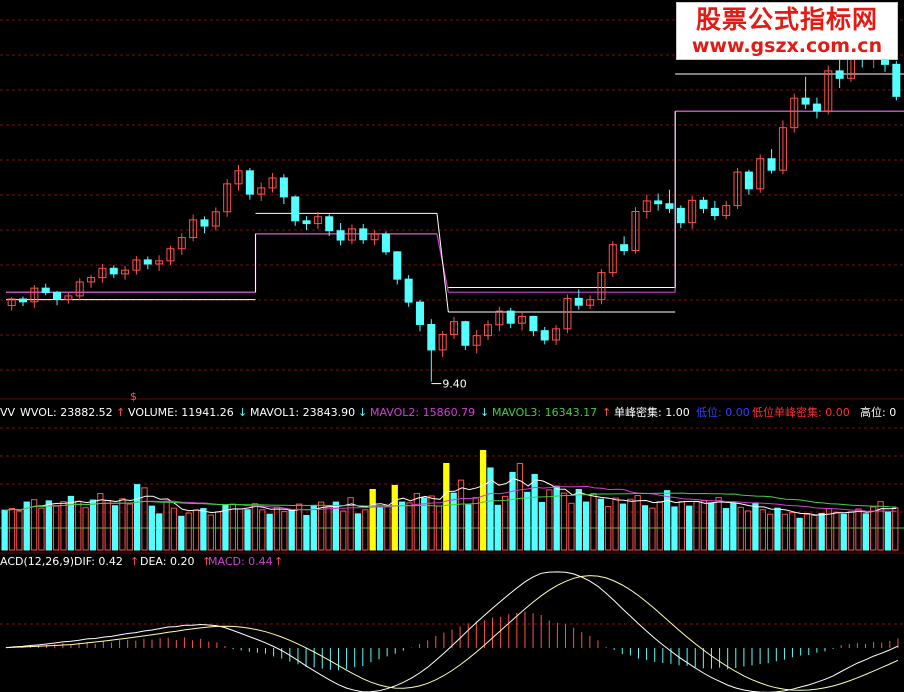  I want to click on volume-indicator-value: 低位: 0.00, so click(723, 412).